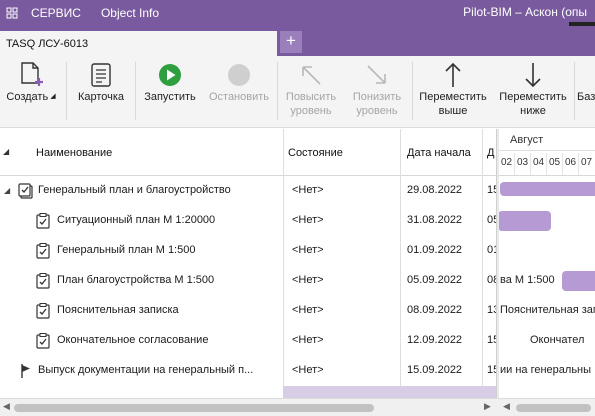  Describe the element at coordinates (586, 75) in the screenshot. I see `base-icon` at that location.